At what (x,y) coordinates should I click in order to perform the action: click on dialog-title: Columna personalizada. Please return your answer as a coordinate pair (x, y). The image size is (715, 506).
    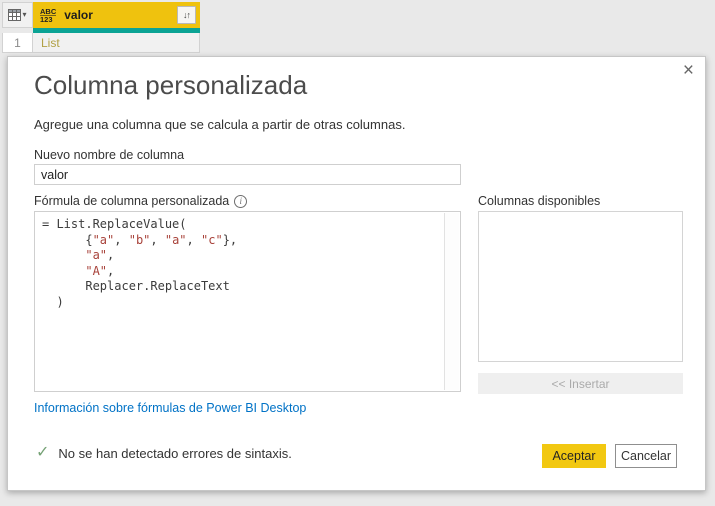
    Looking at the image, I should click on (171, 85).